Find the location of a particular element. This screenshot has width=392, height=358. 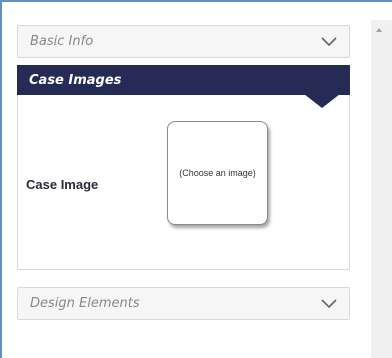

arrow-up-icon is located at coordinates (379, 30).